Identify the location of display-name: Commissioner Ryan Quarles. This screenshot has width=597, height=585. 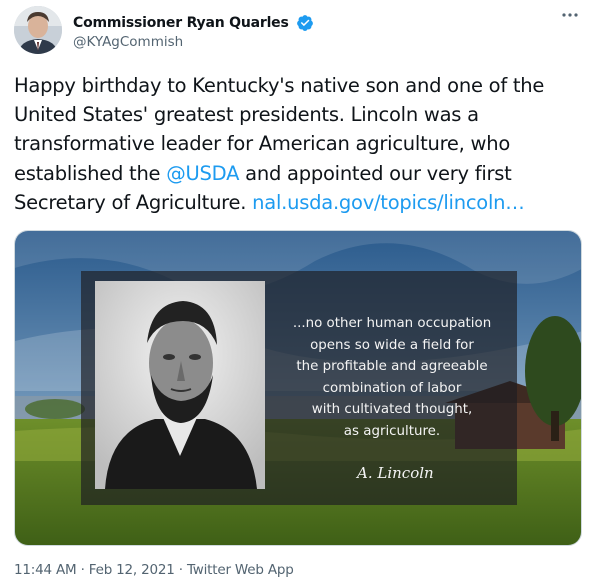
(181, 23).